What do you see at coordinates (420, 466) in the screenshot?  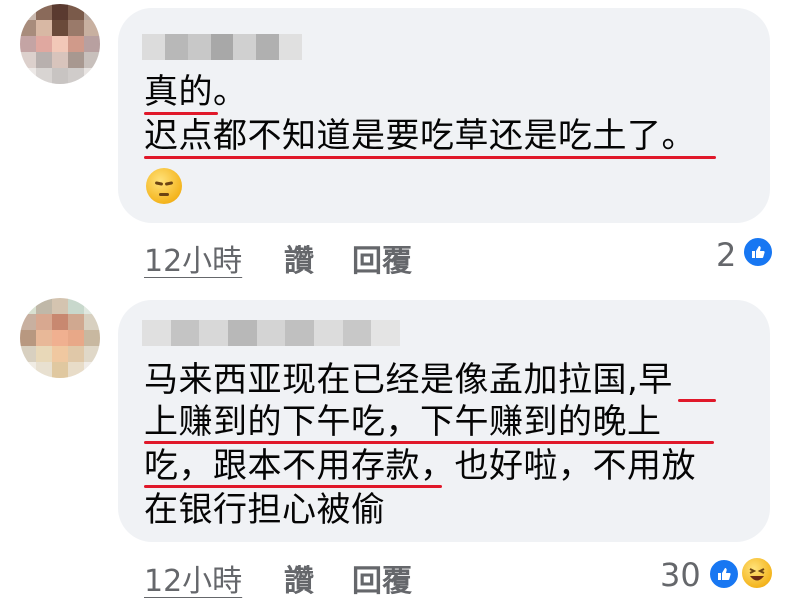 I see `comment-text-line: 吃，跟本不用存款，也好啦，不用放` at bounding box center [420, 466].